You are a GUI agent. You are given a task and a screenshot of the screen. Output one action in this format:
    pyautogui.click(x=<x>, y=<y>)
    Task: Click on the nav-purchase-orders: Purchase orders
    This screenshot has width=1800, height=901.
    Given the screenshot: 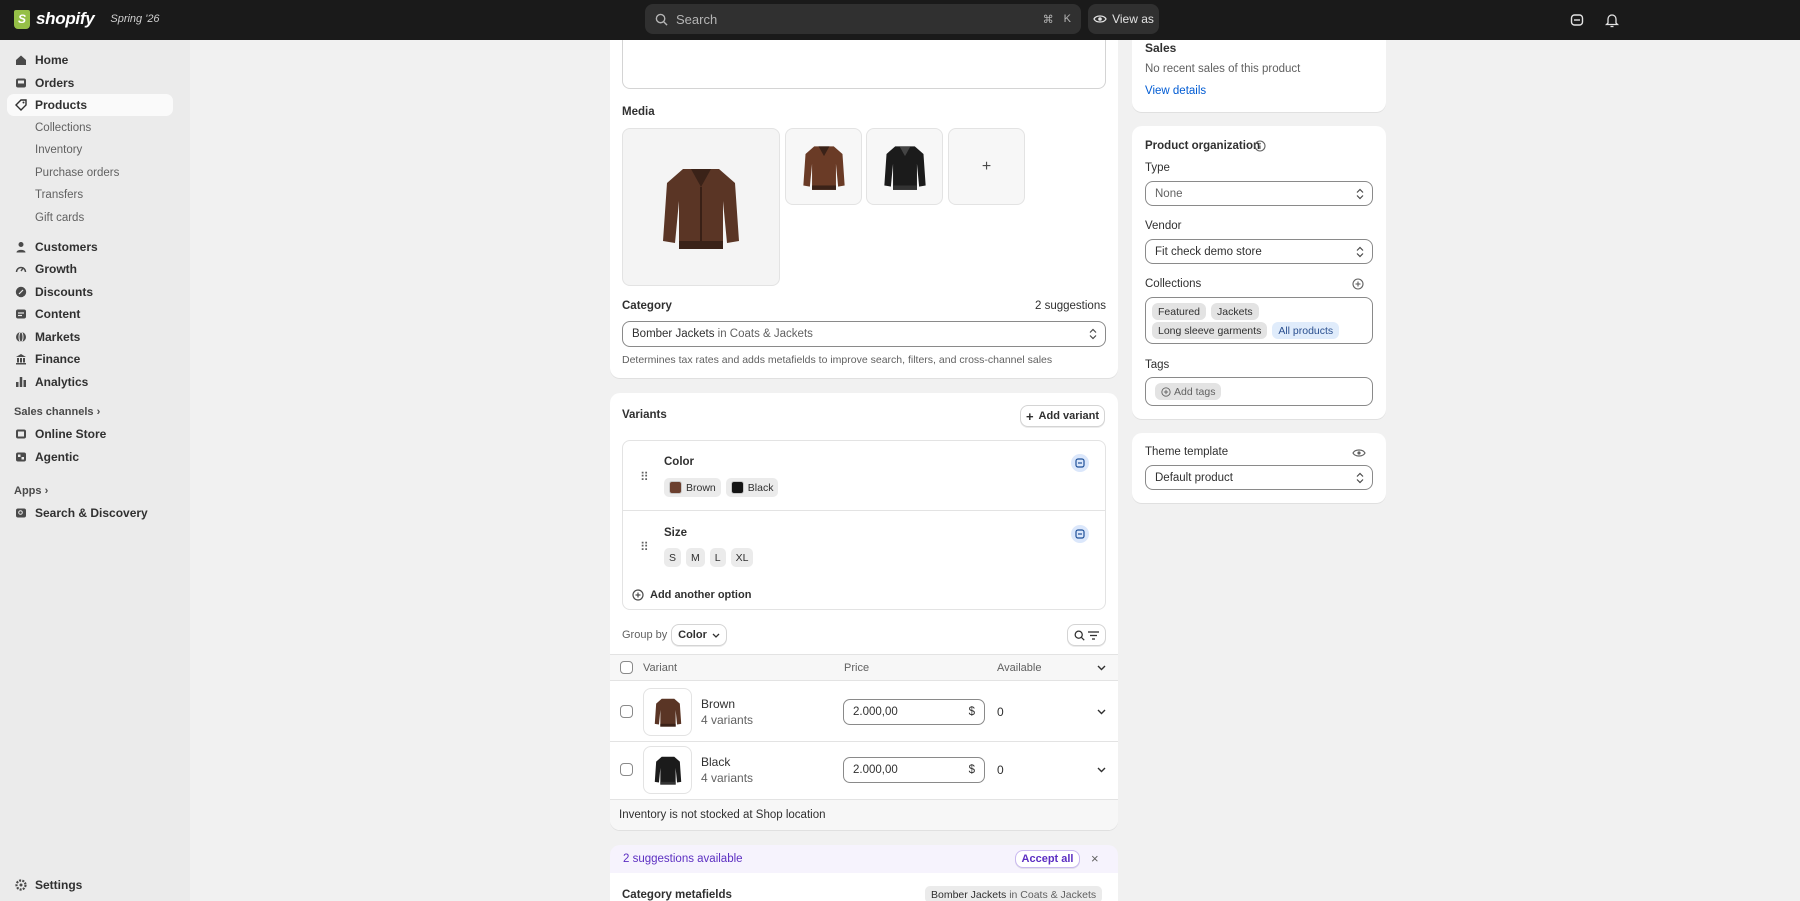 What is the action you would take?
    pyautogui.click(x=77, y=173)
    